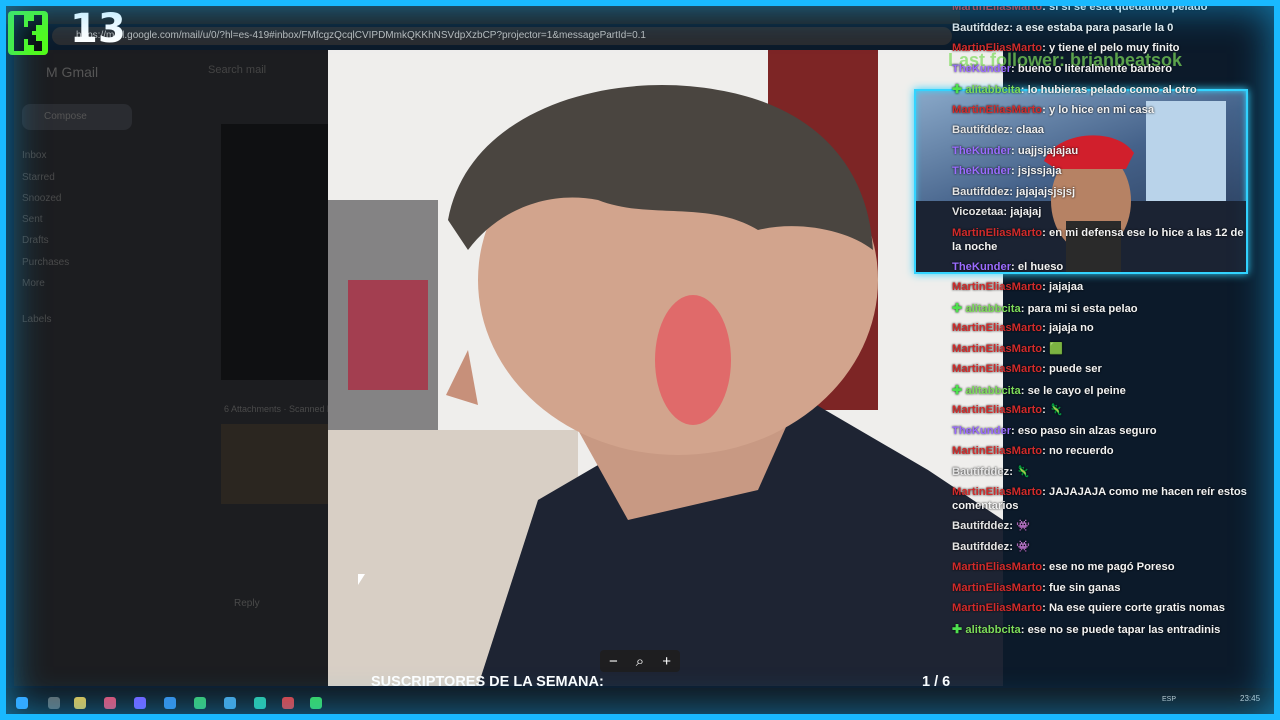  I want to click on chat-text: : para mi si esta pelao, so click(1079, 308).